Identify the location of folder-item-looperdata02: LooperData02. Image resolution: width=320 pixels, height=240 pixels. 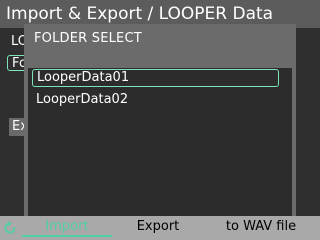
(155, 100).